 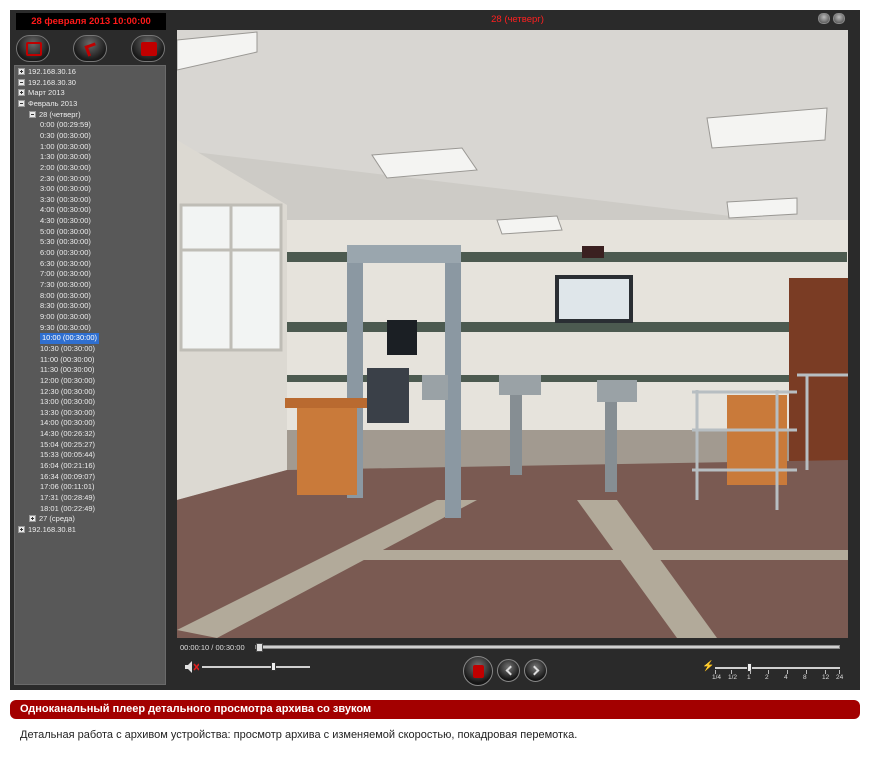 What do you see at coordinates (60, 114) in the screenshot?
I see `tree-node-label: 28 (четверг)` at bounding box center [60, 114].